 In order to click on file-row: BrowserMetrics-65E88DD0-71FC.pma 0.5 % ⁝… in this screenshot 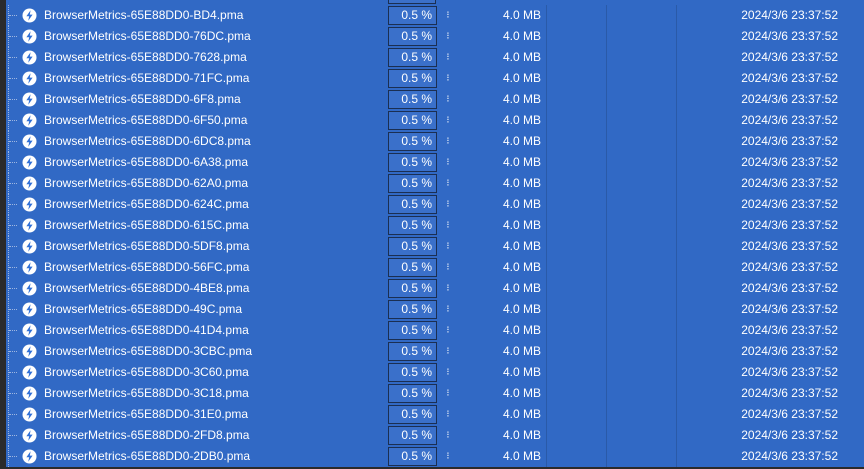, I will do `click(432, 78)`.